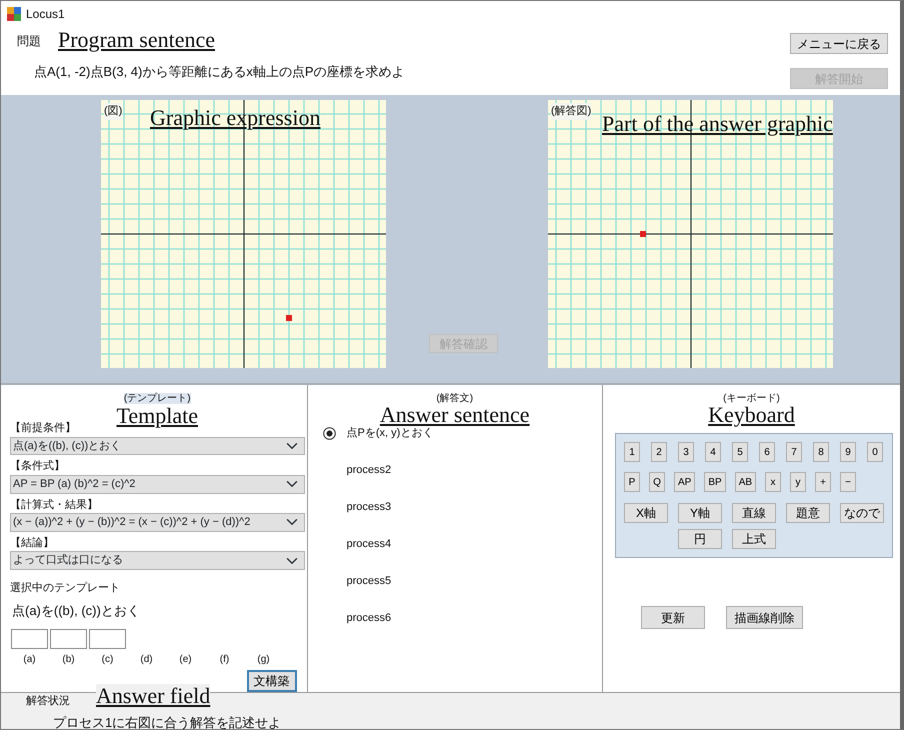 Image resolution: width=904 pixels, height=730 pixels. I want to click on panel-heading: (解答文), so click(455, 398).